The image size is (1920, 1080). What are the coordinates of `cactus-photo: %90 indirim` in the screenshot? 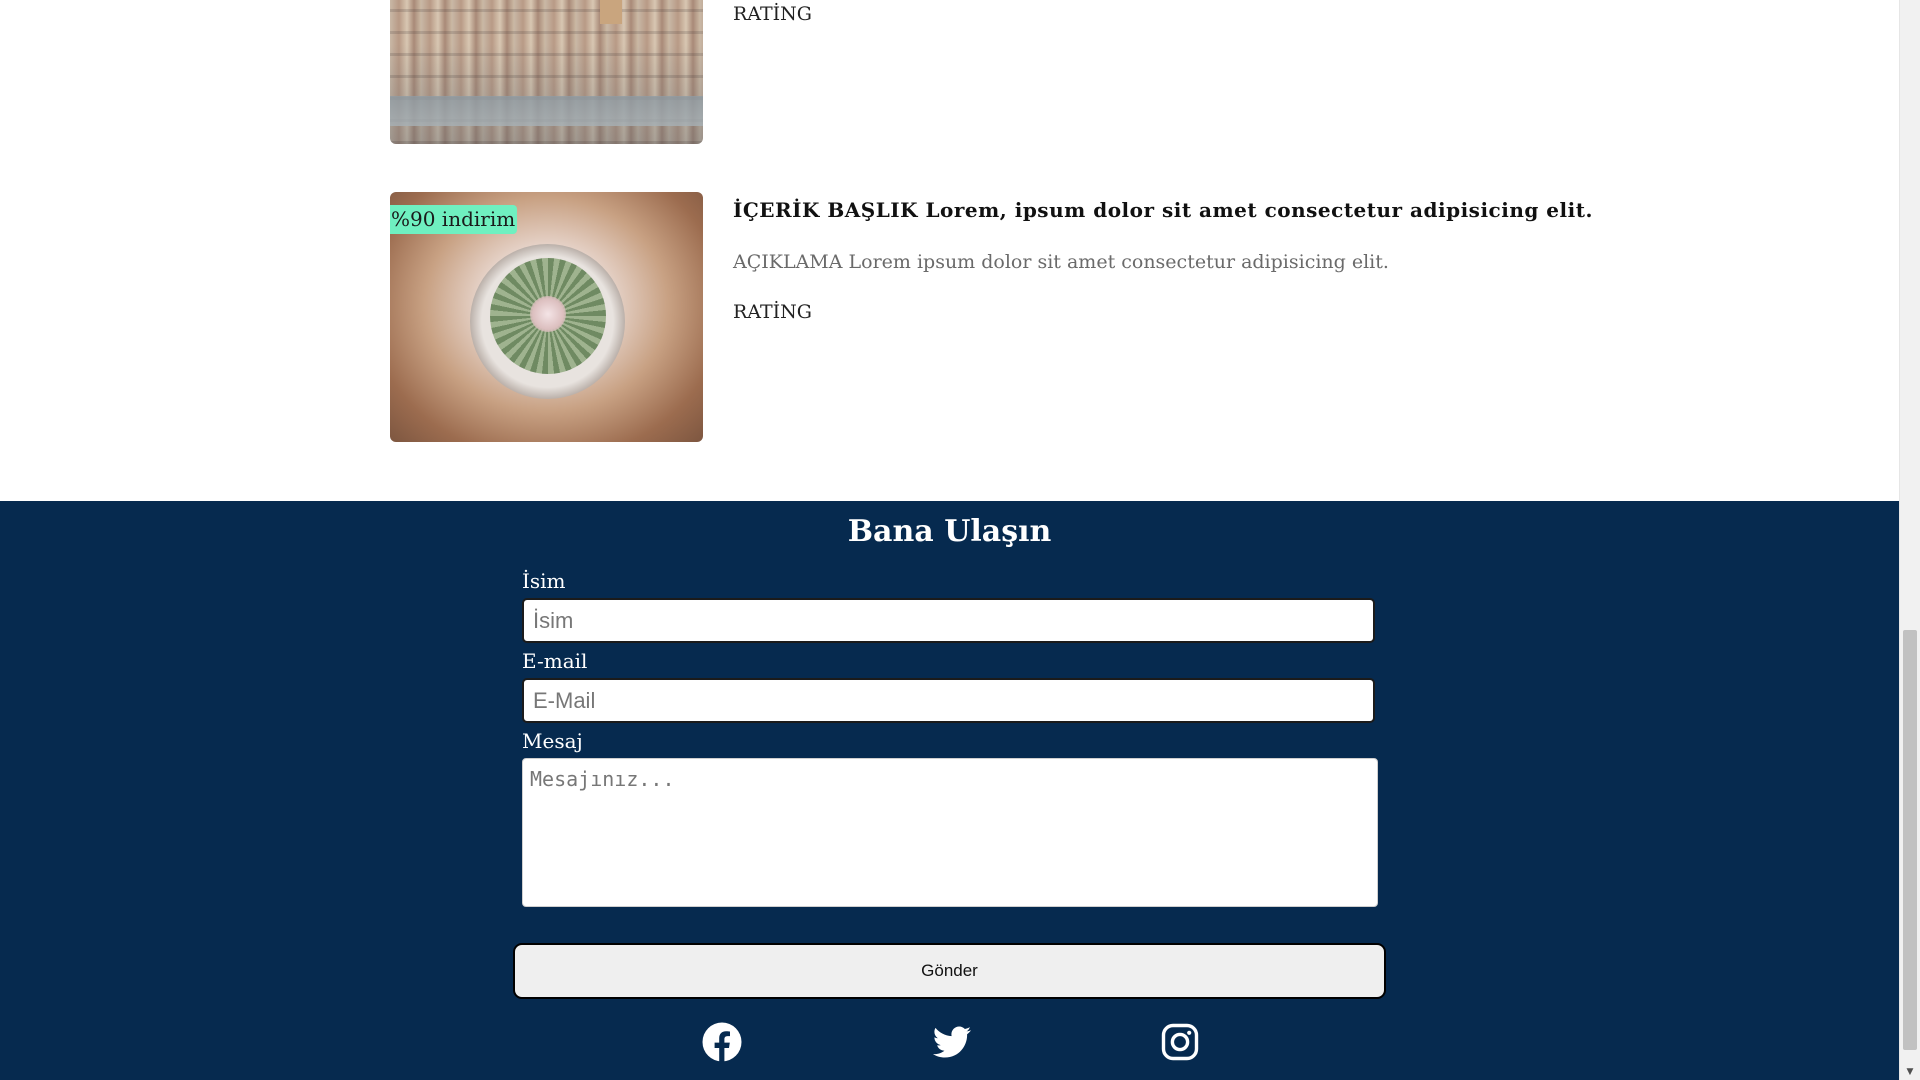 It's located at (546, 317).